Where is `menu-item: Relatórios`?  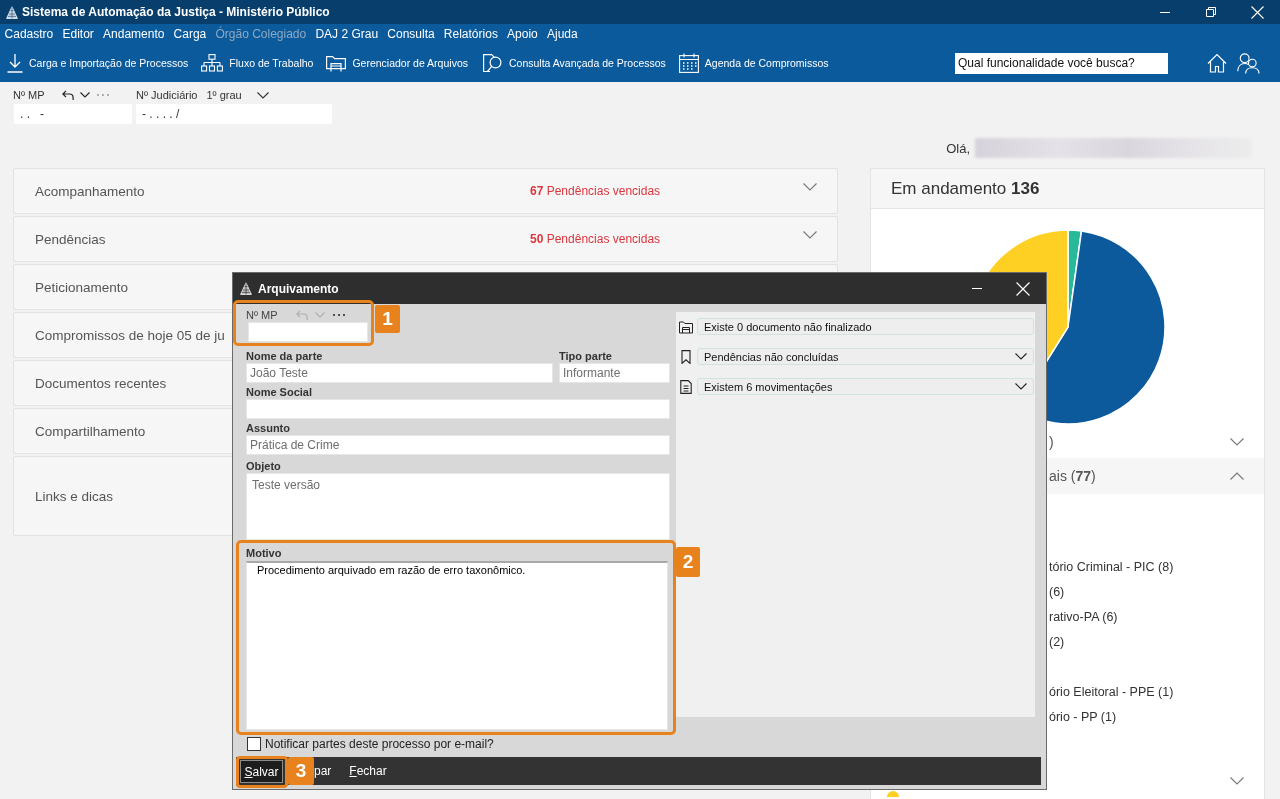 menu-item: Relatórios is located at coordinates (471, 34).